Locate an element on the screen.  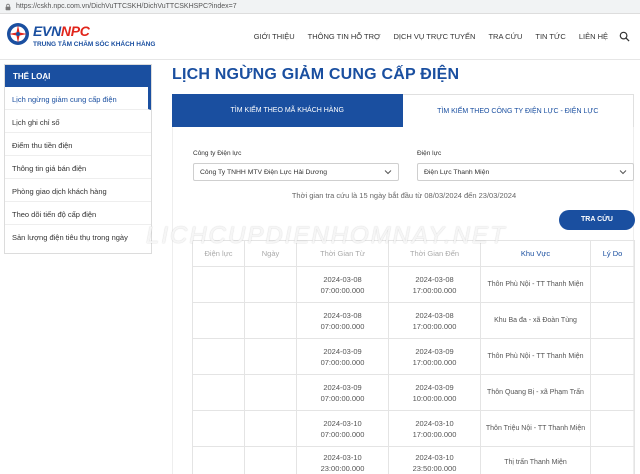
lock-icon is located at coordinates (8, 6).